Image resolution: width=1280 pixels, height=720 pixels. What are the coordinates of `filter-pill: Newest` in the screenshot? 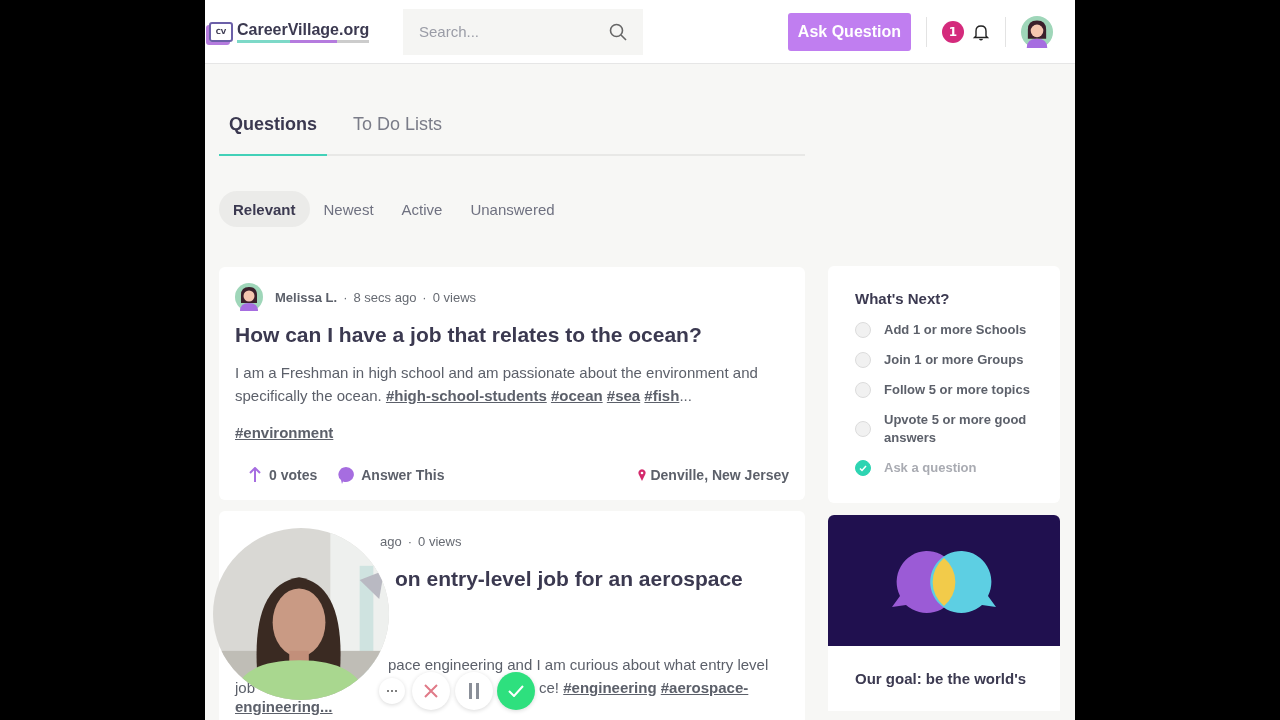 It's located at (348, 209).